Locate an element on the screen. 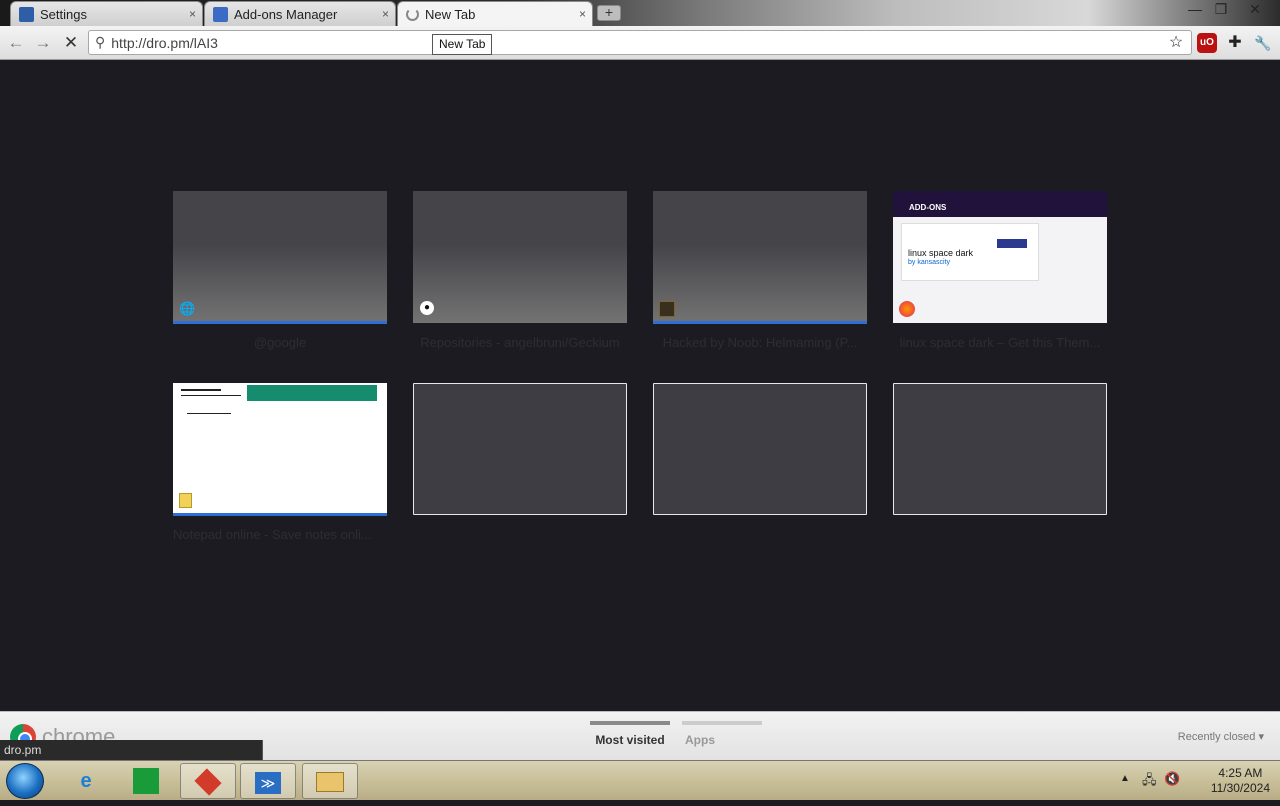 The width and height of the screenshot is (1280, 806). wrench-menu-icon: 🔧 is located at coordinates (1263, 43).